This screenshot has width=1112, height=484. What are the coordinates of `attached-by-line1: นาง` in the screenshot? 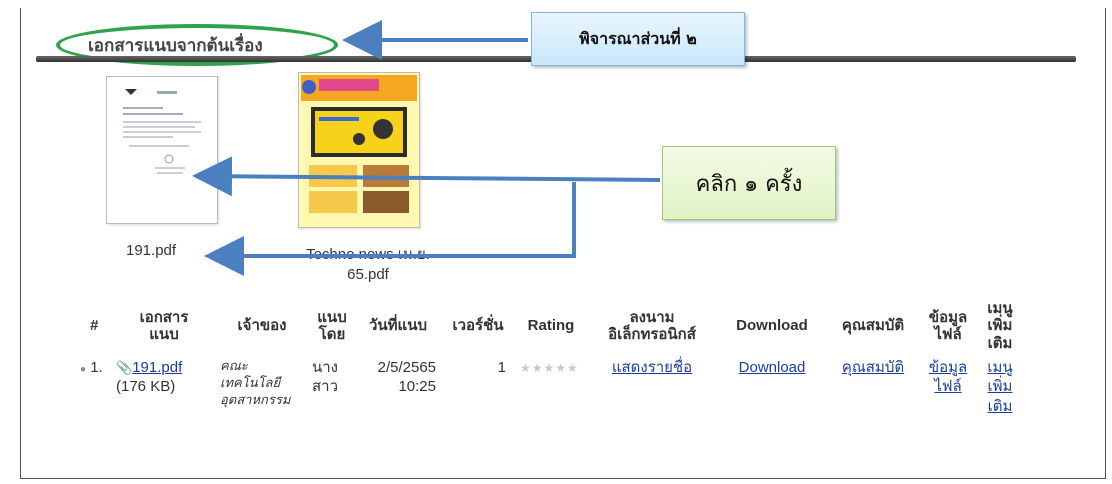 It's located at (325, 367).